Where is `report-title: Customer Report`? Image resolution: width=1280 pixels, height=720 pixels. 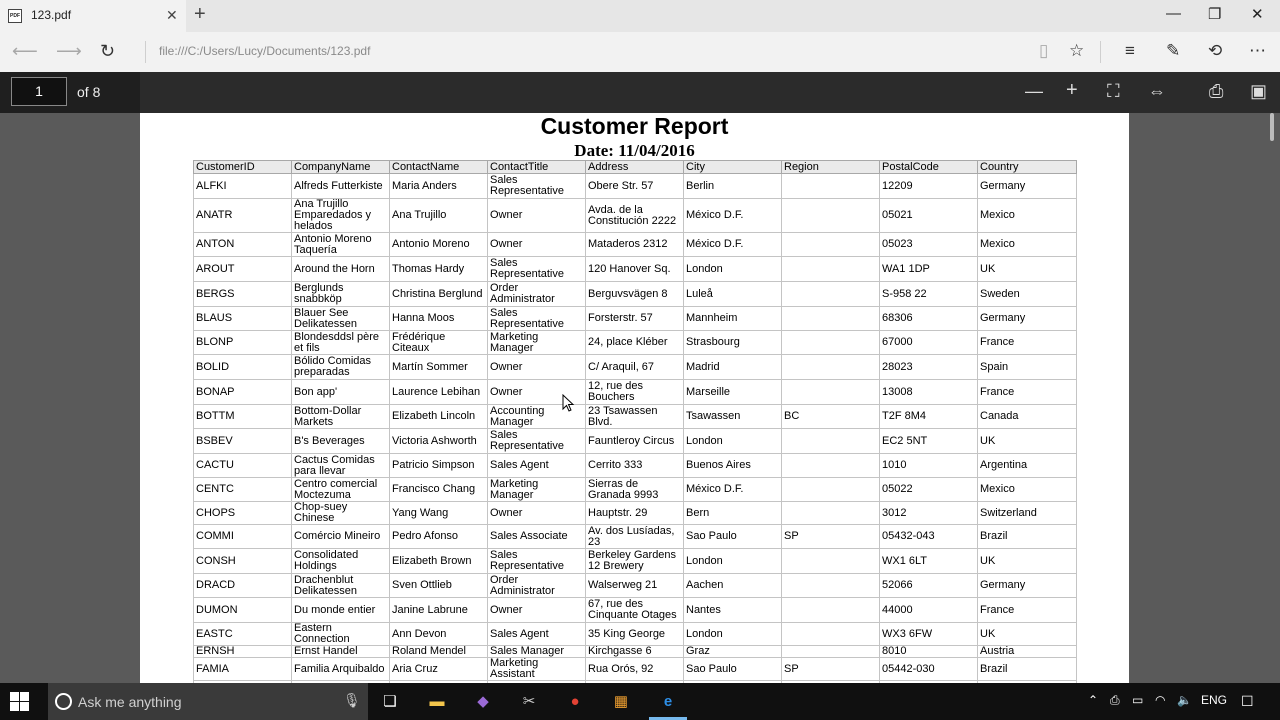
report-title: Customer Report is located at coordinates (634, 126).